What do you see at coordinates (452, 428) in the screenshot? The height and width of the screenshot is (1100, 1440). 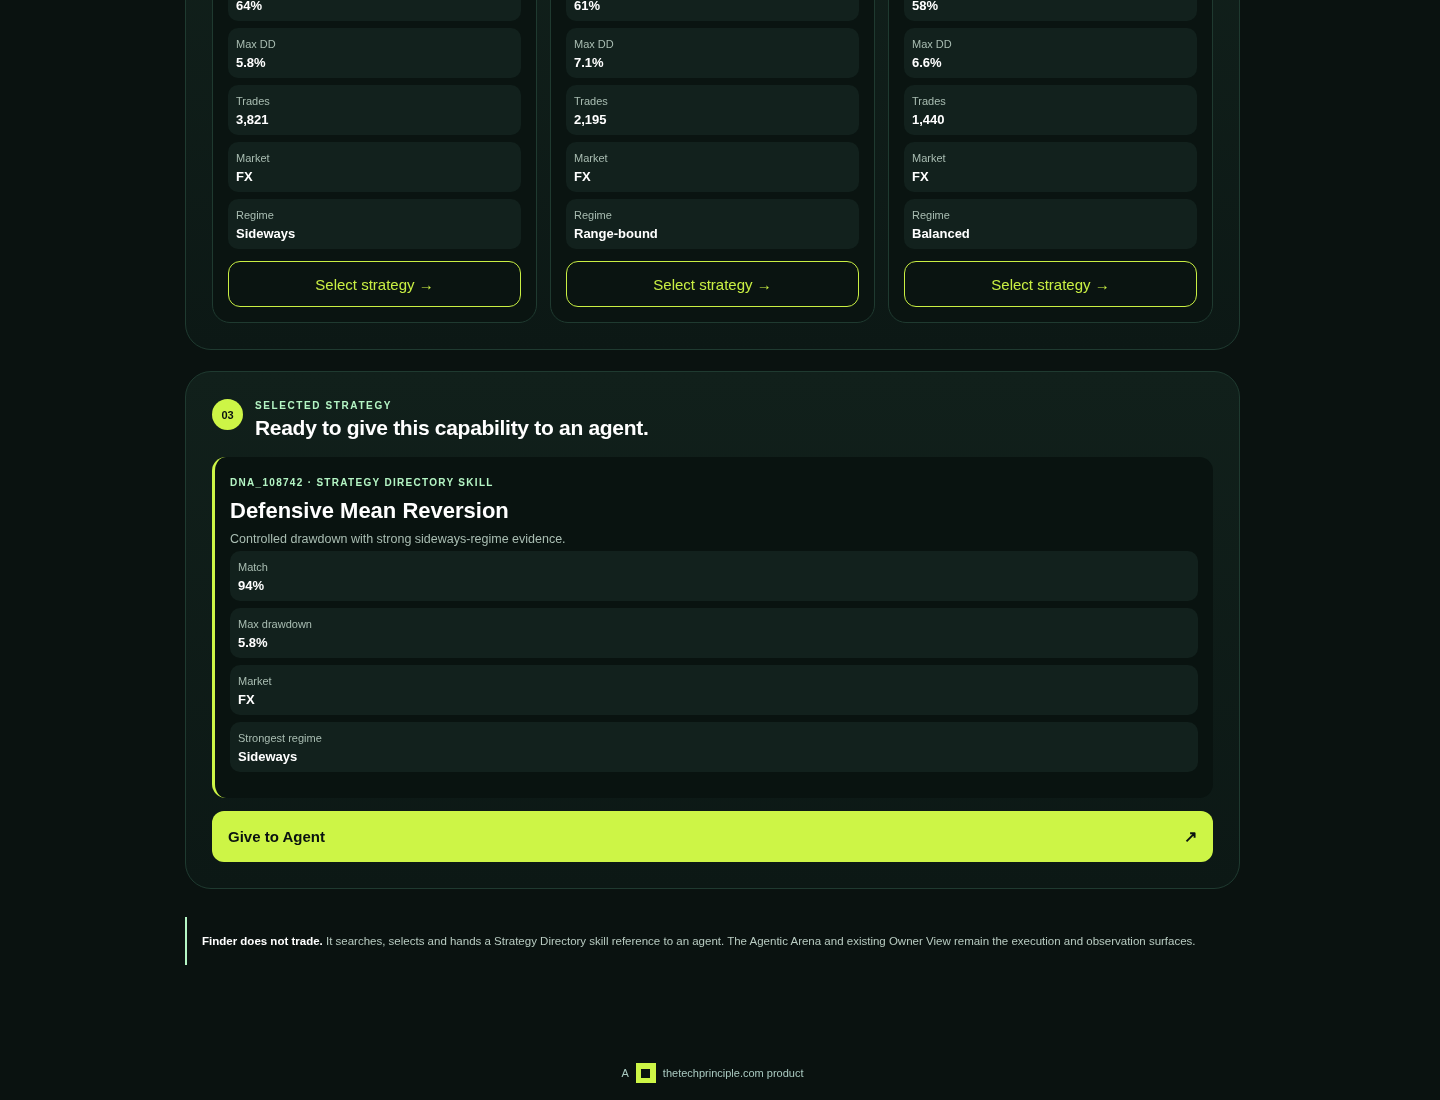 I see `section-heading: Ready to give this capability to an agent.` at bounding box center [452, 428].